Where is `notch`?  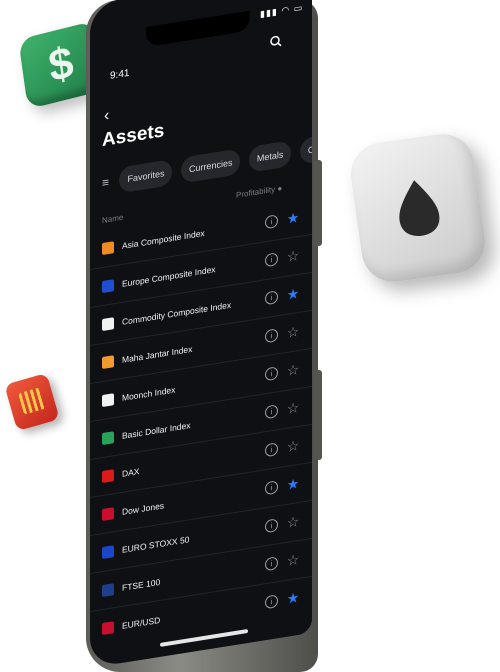 notch is located at coordinates (198, 29).